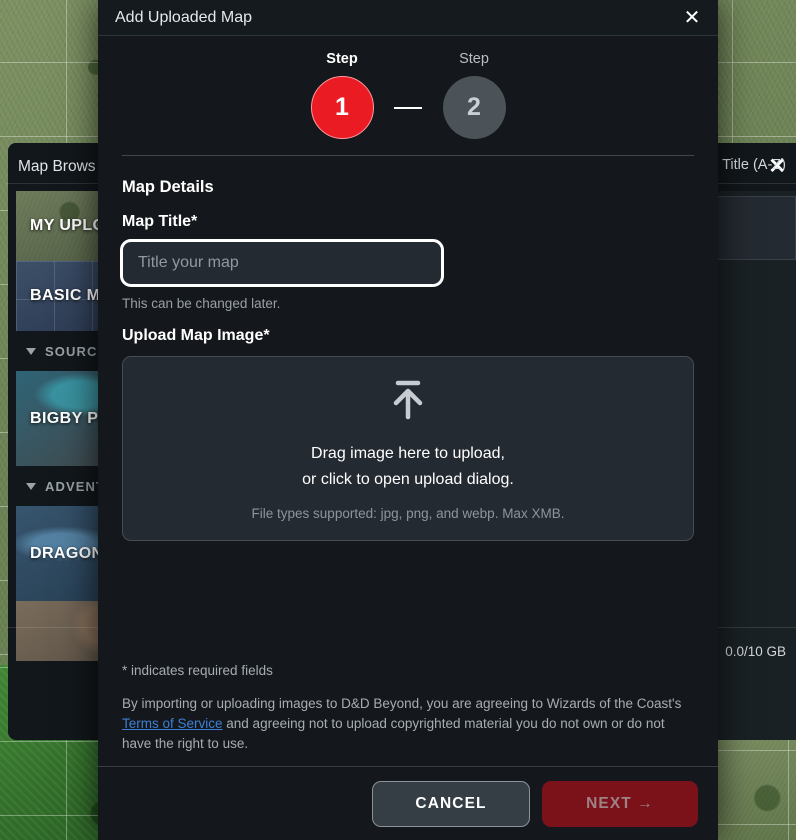 This screenshot has height=840, width=796. Describe the element at coordinates (160, 221) in the screenshot. I see `map-title-label: Map Title*` at that location.